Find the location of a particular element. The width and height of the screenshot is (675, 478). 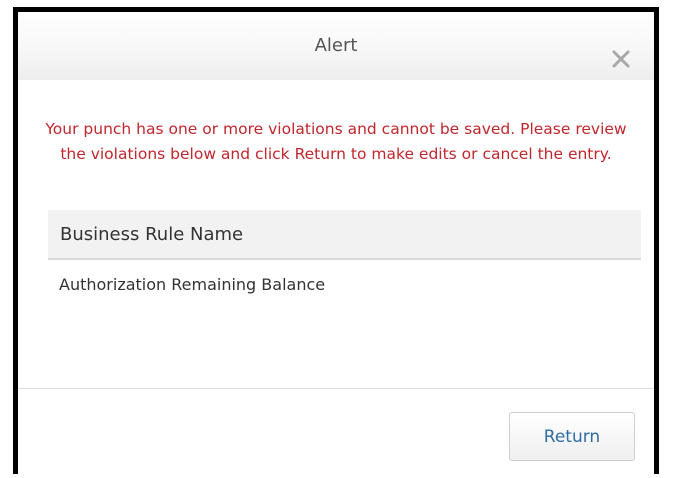

dialog-title: Alert is located at coordinates (336, 45).